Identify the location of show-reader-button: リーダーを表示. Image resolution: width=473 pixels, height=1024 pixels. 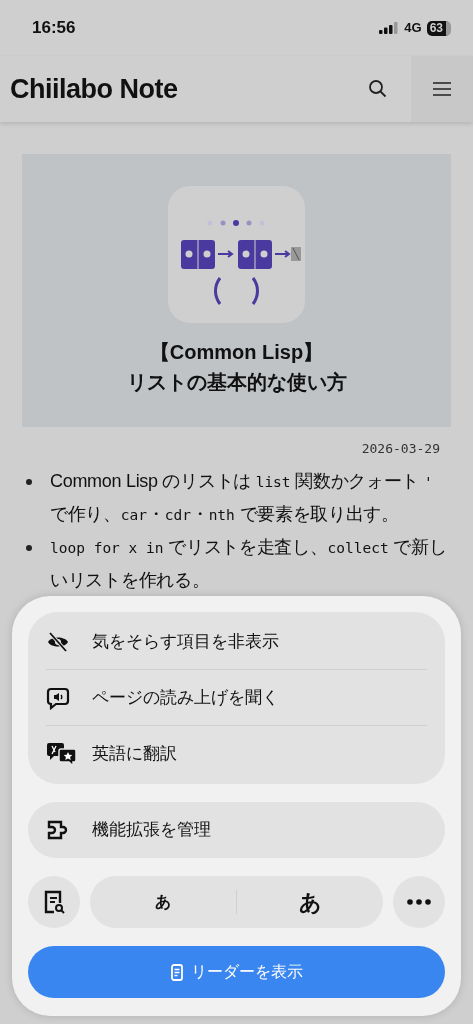
(236, 972).